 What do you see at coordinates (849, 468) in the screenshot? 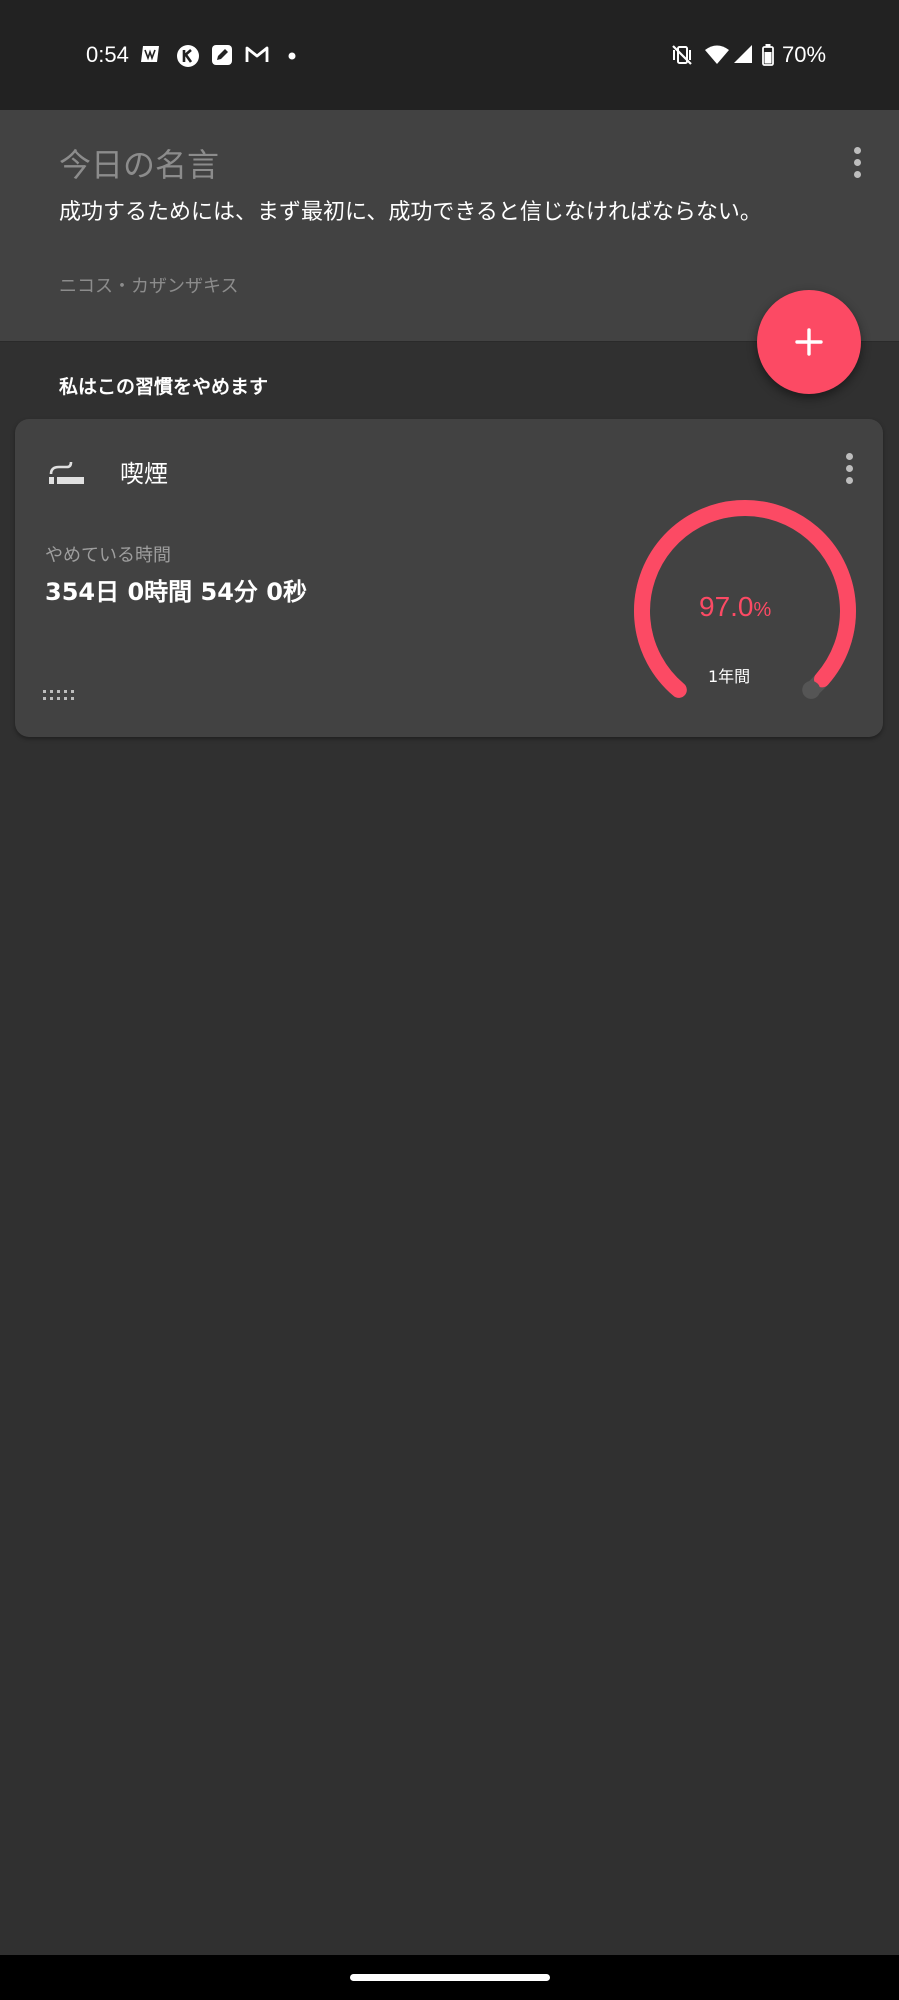
I see `habit-menu-icon` at bounding box center [849, 468].